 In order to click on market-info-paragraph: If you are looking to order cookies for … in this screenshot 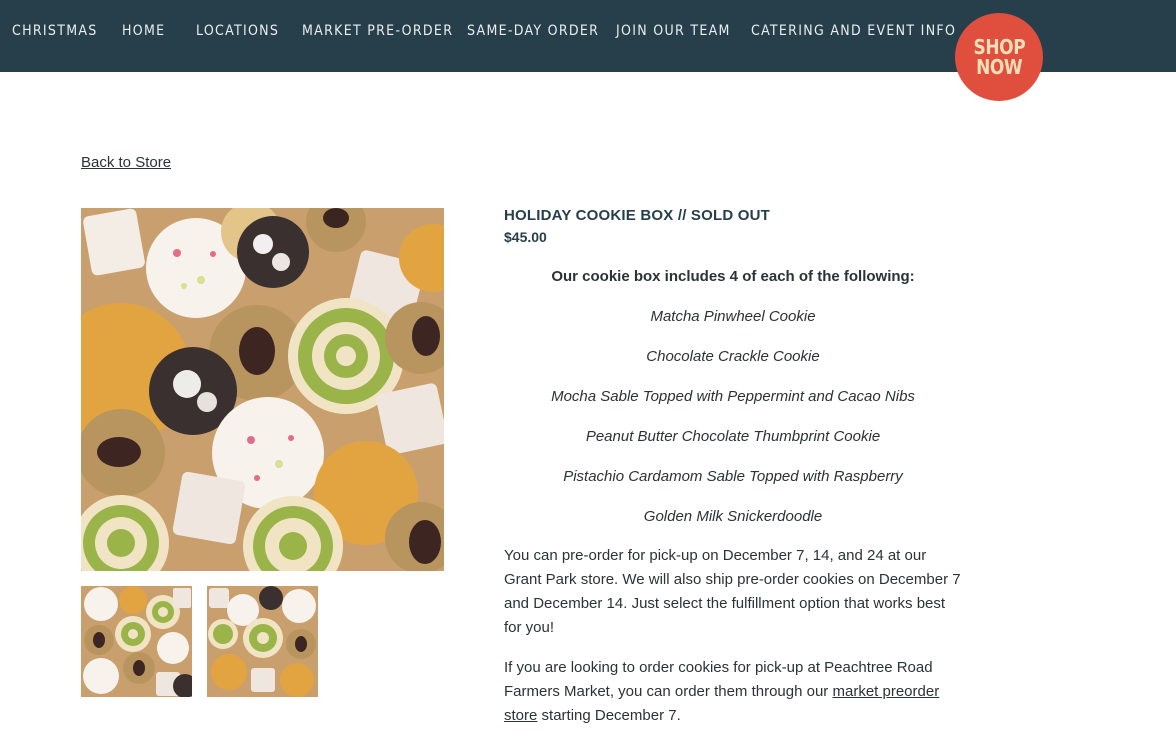, I will do `click(733, 692)`.